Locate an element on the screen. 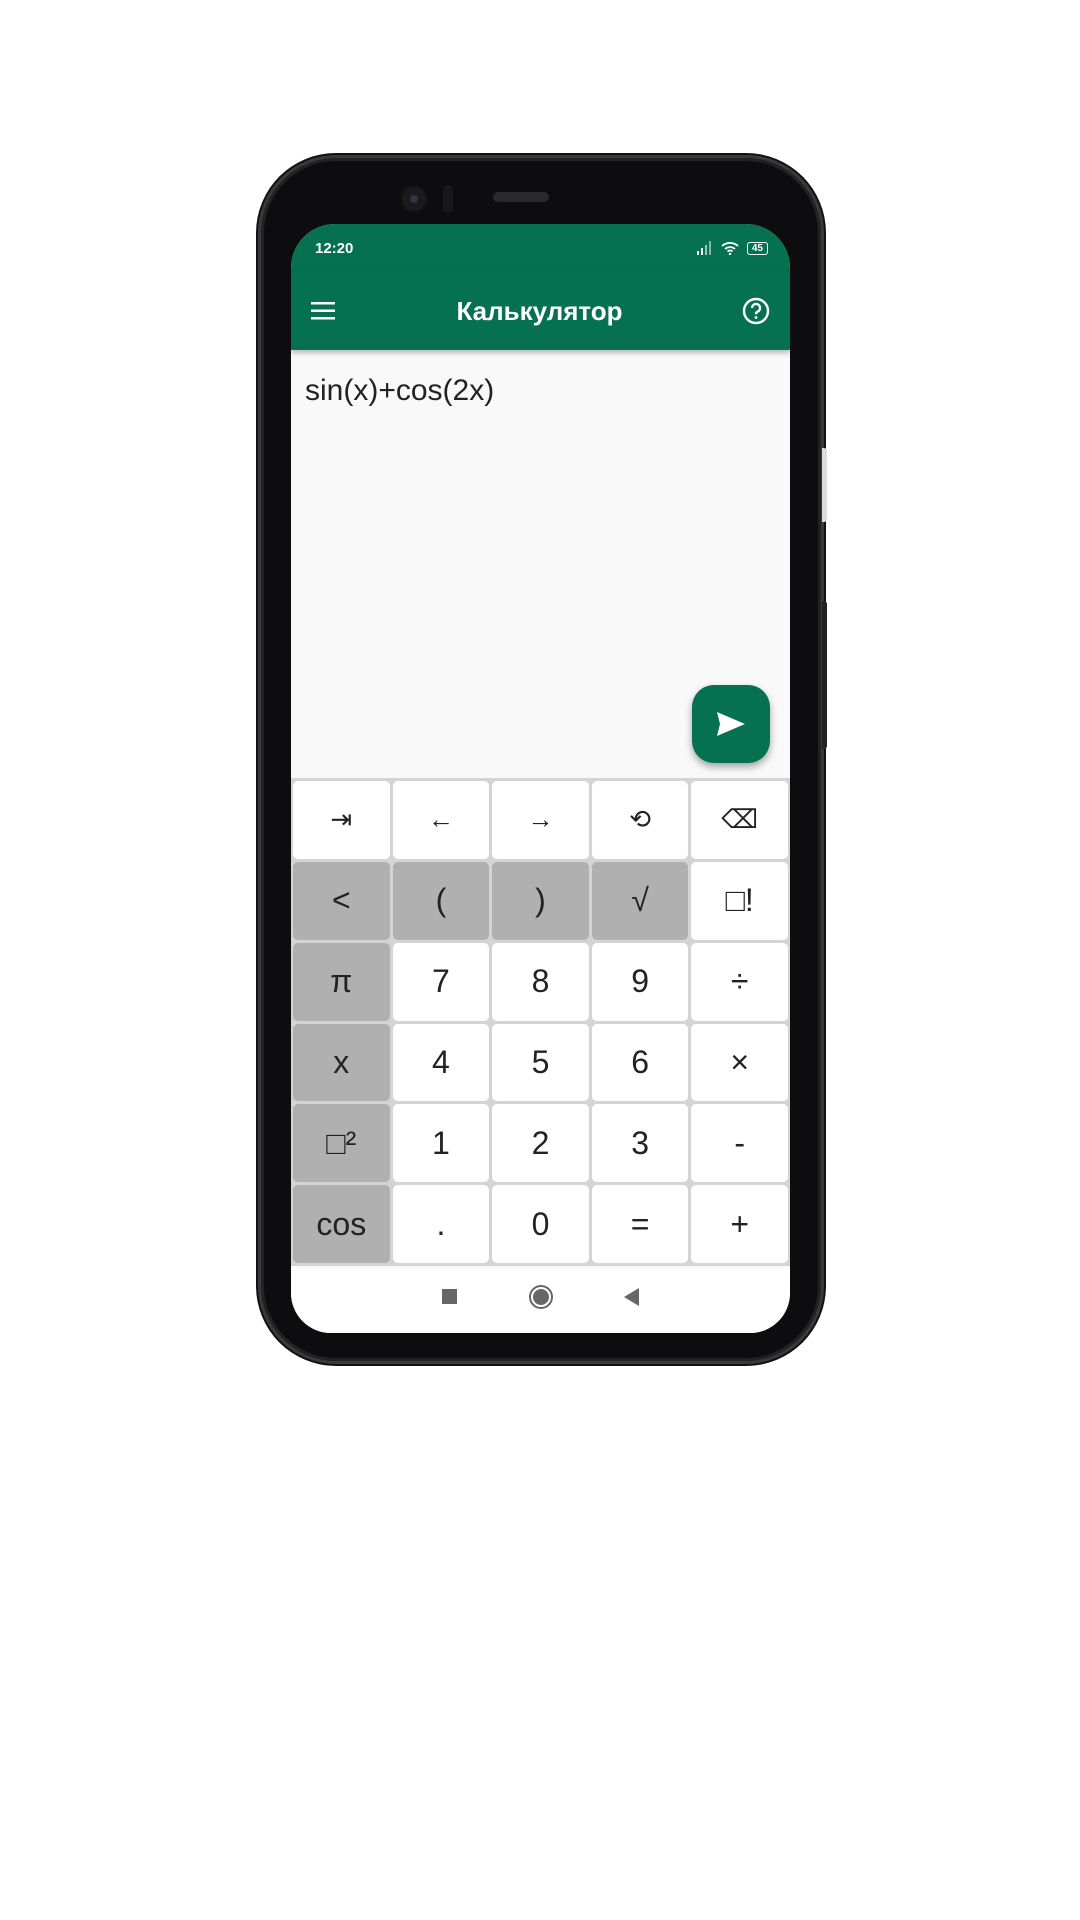 This screenshot has height=1920, width=1080. signal-icon is located at coordinates (703, 248).